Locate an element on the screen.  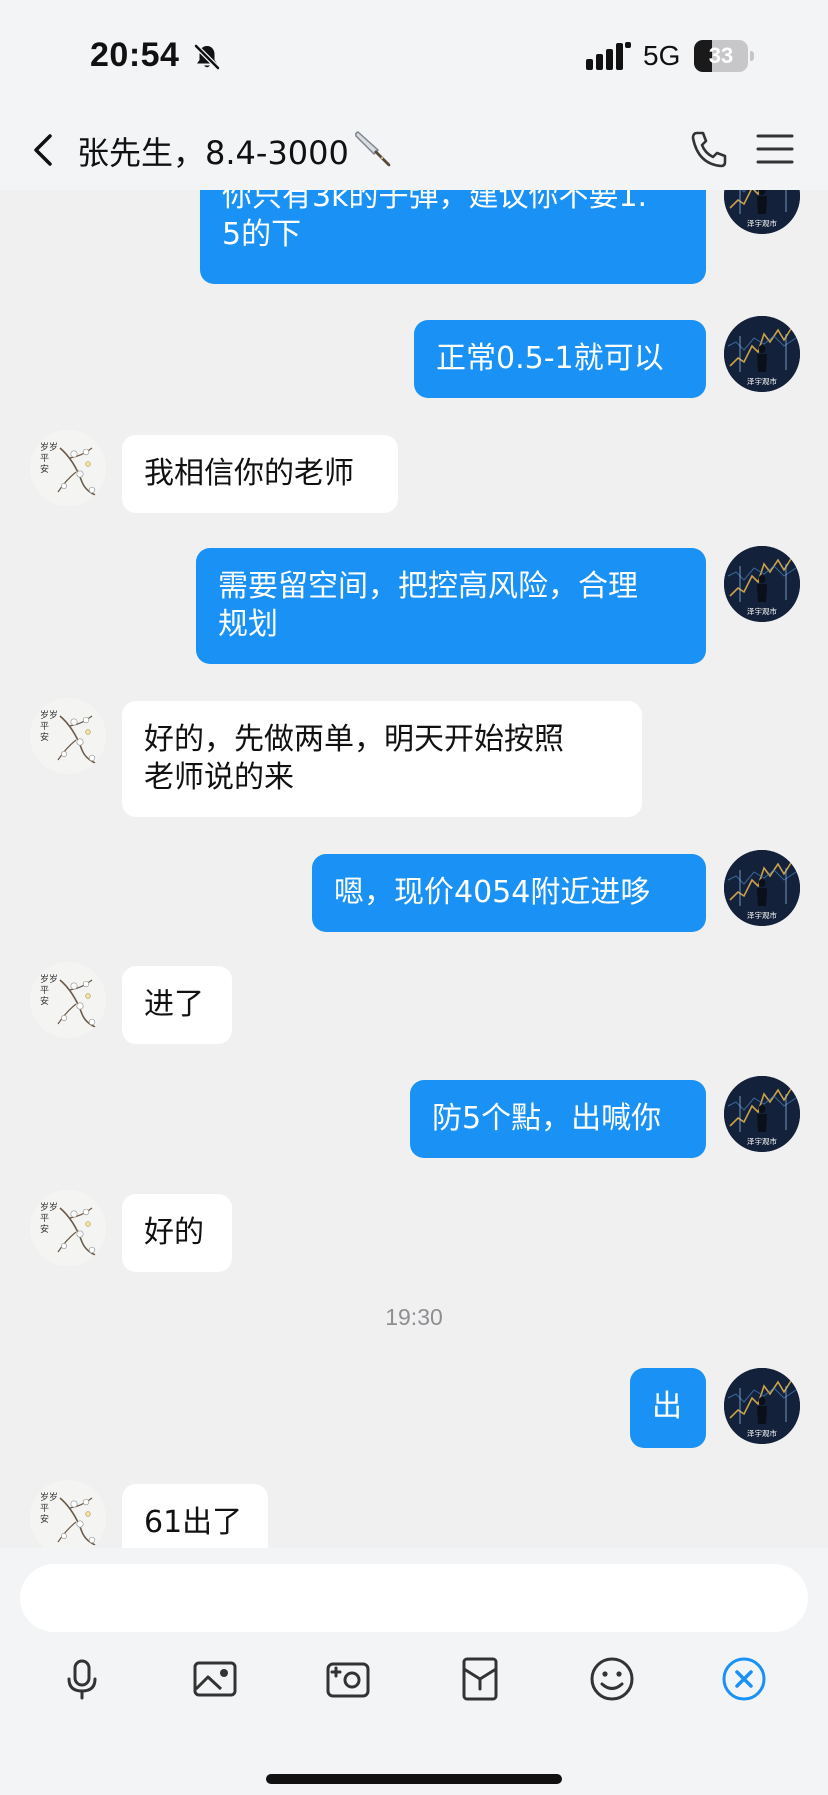
back-icon is located at coordinates (44, 150).